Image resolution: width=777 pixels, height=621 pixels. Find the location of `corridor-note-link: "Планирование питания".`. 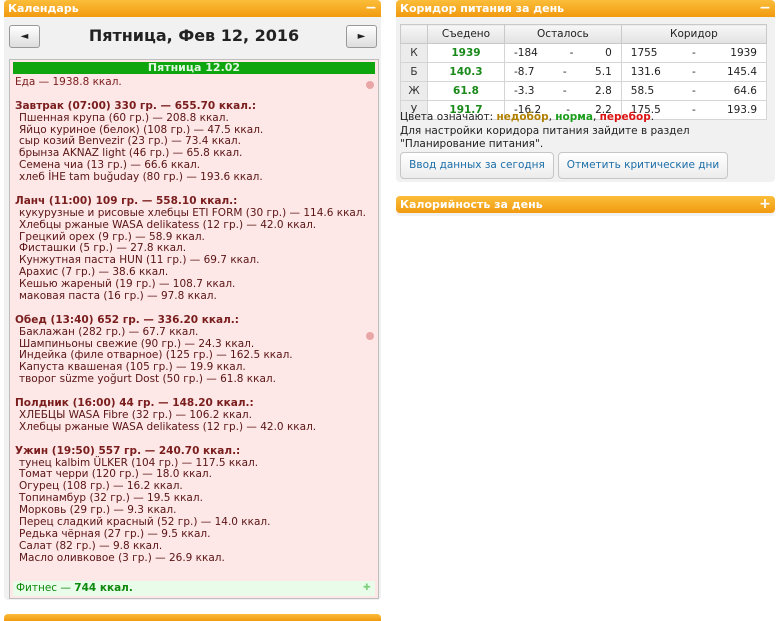

corridor-note-link: "Планирование питания". is located at coordinates (472, 144).